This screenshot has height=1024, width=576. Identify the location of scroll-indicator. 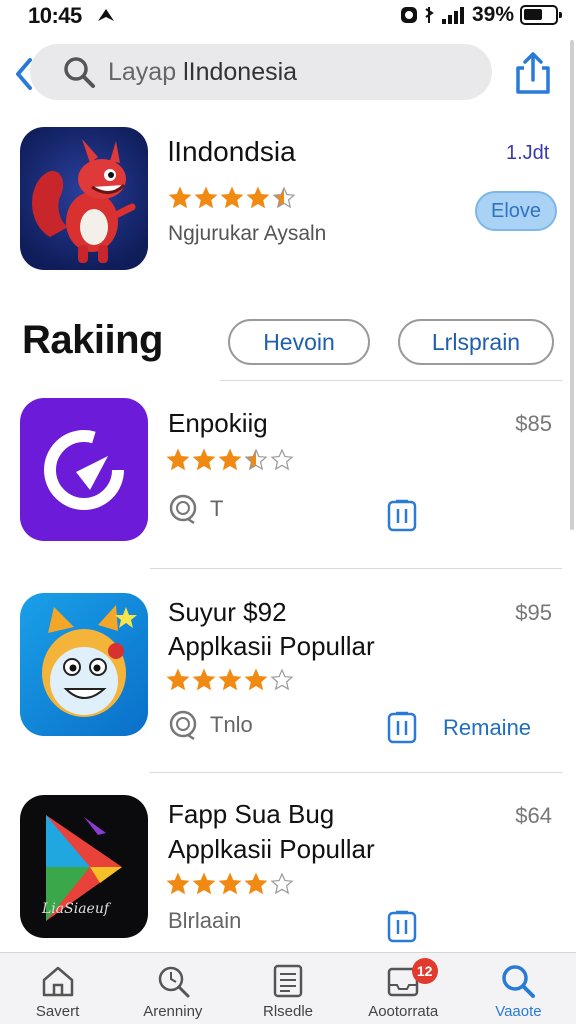
(572, 285).